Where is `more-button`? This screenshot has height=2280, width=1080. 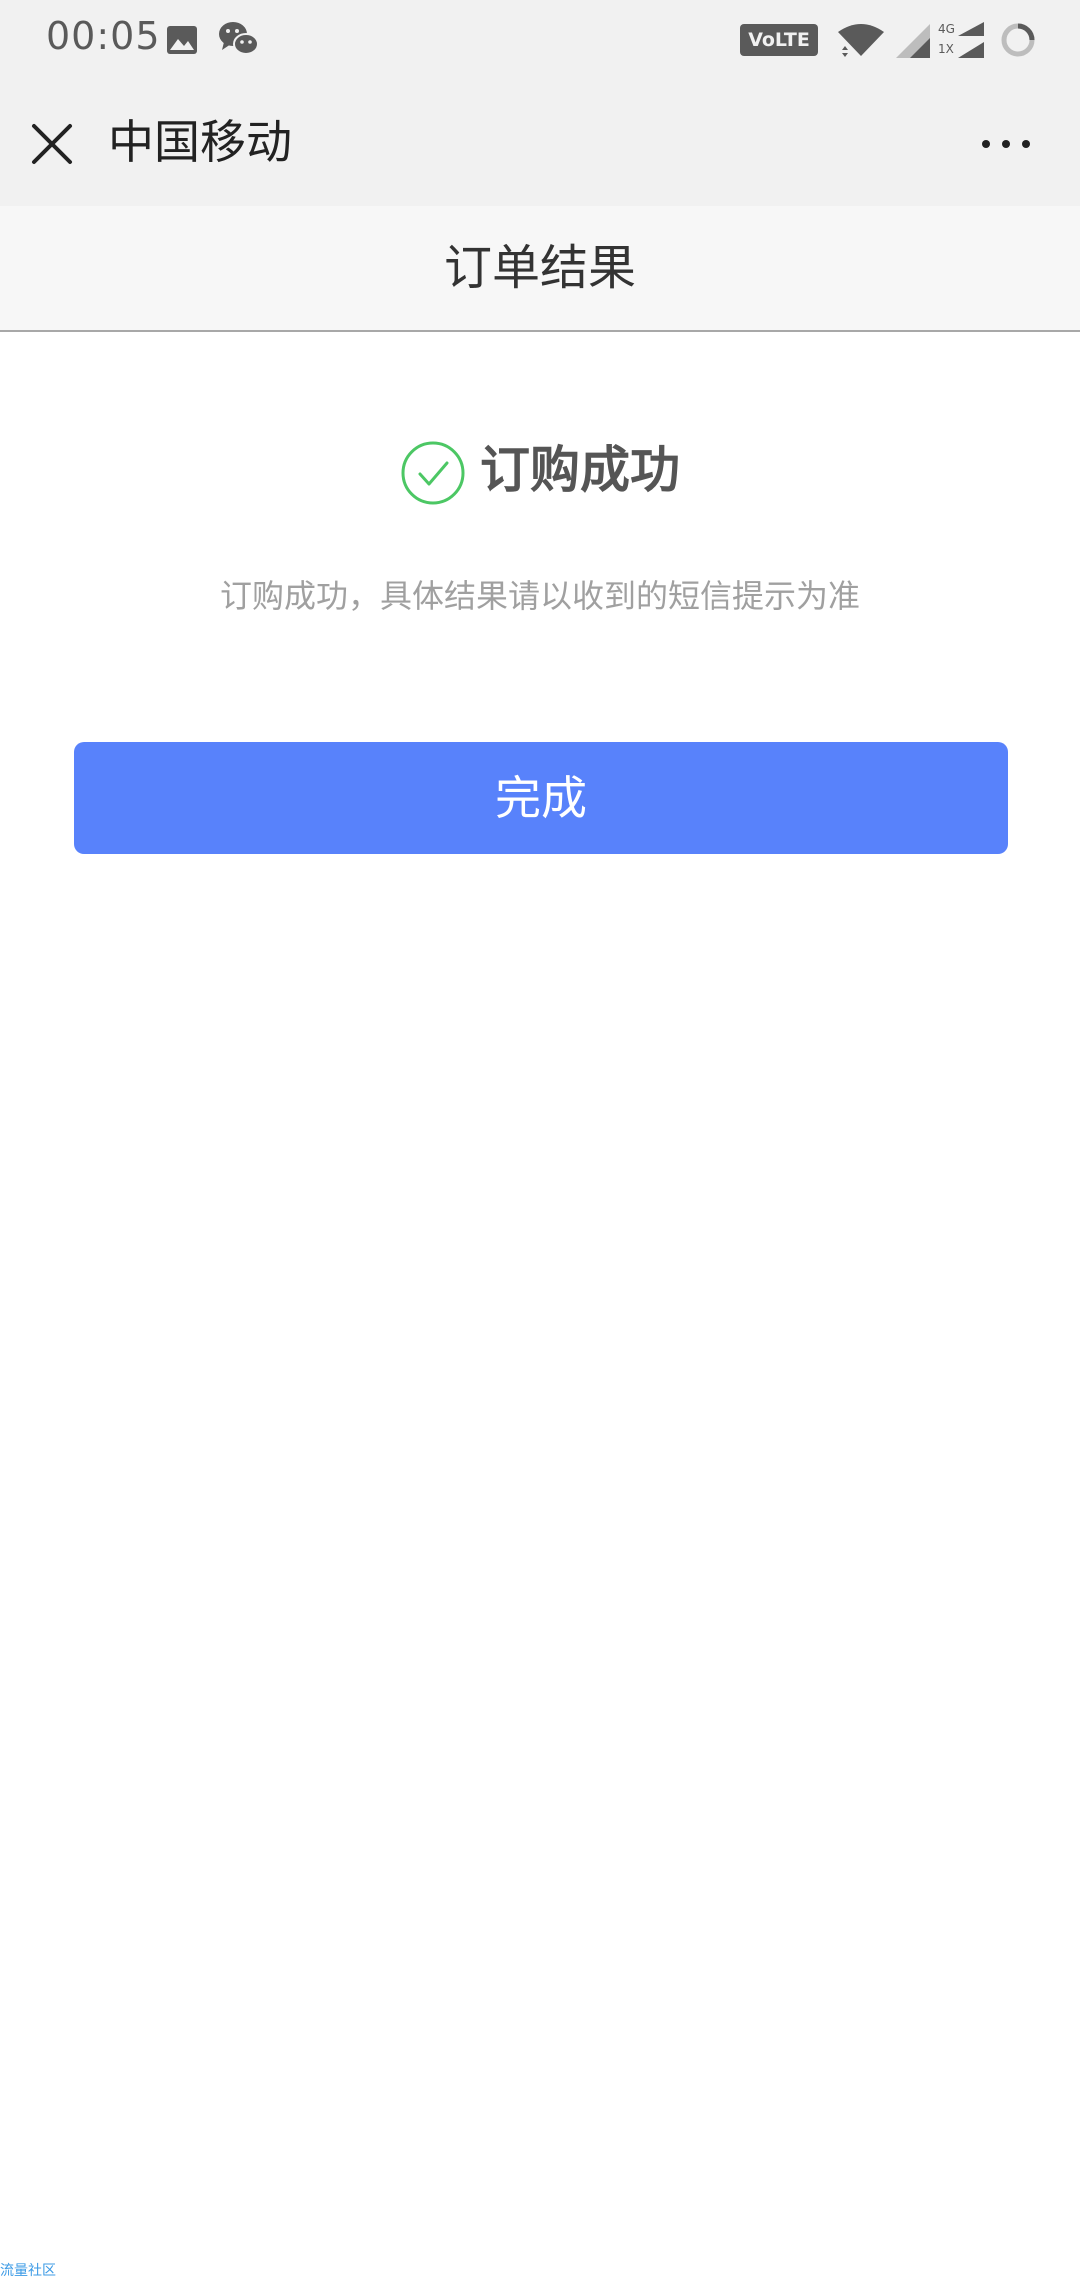
more-button is located at coordinates (1006, 144).